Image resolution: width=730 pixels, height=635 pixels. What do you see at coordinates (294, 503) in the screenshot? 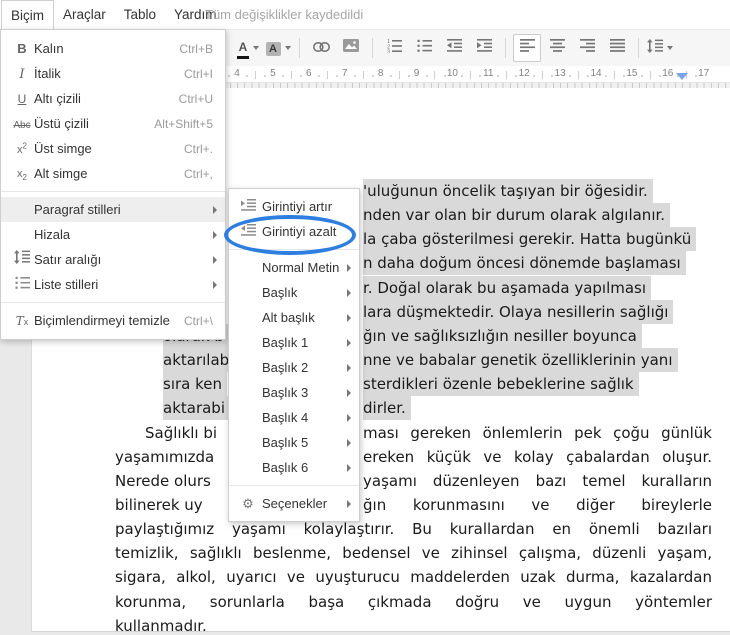
I see `menu-item-se-enekler: ⚙ Seçenekler` at bounding box center [294, 503].